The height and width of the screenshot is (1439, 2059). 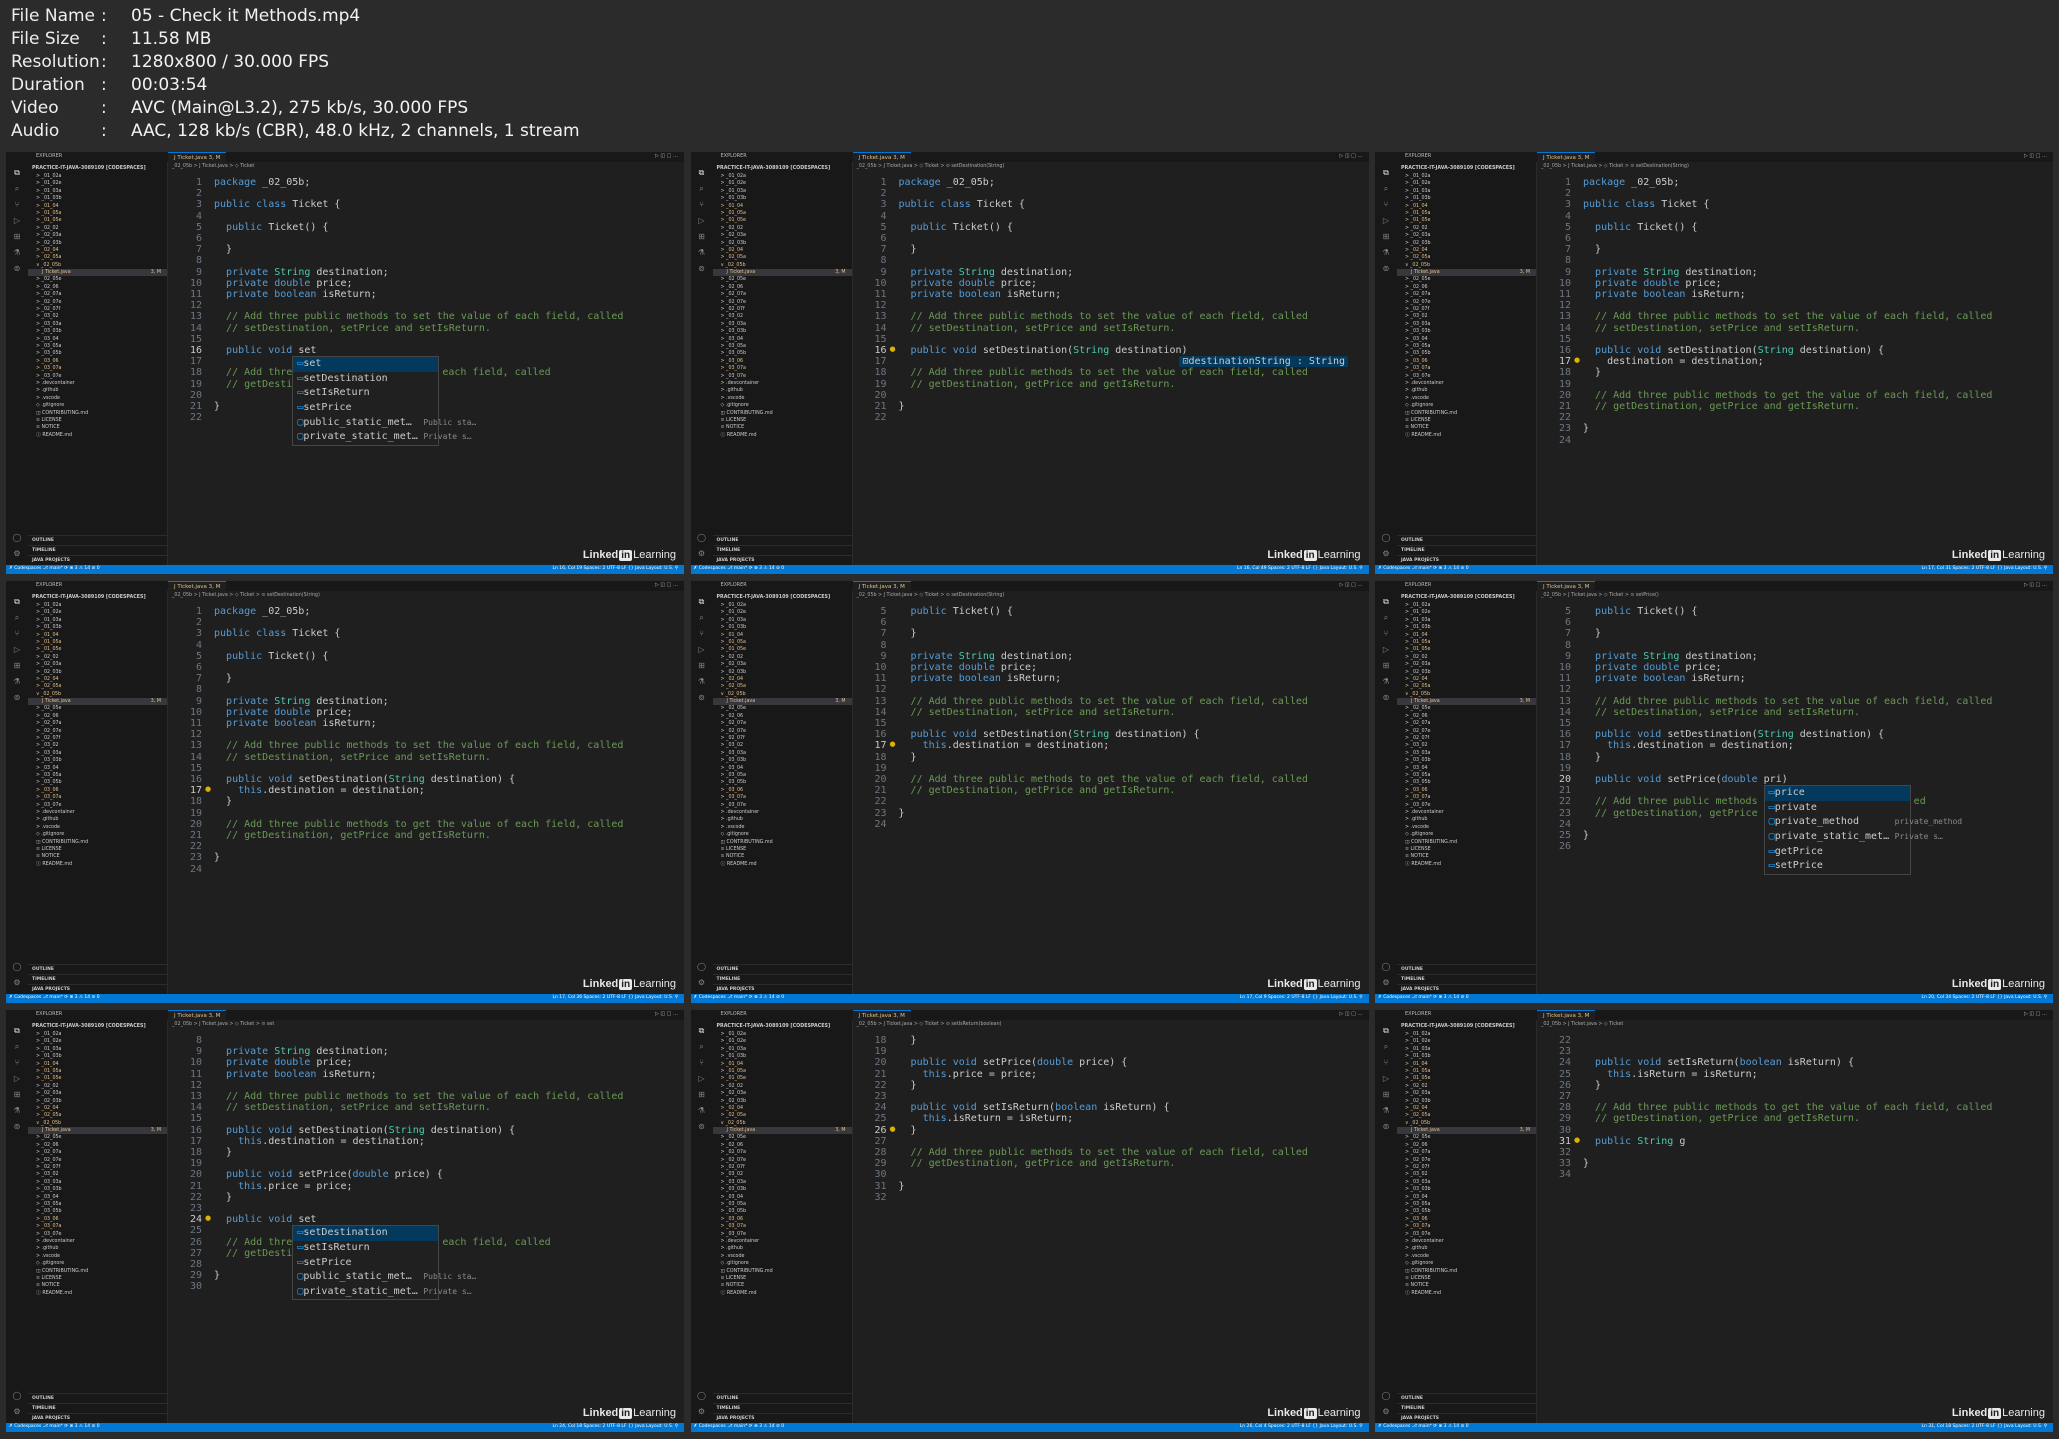 I want to click on code-line: this.destination = destination;, so click(x=319, y=1141).